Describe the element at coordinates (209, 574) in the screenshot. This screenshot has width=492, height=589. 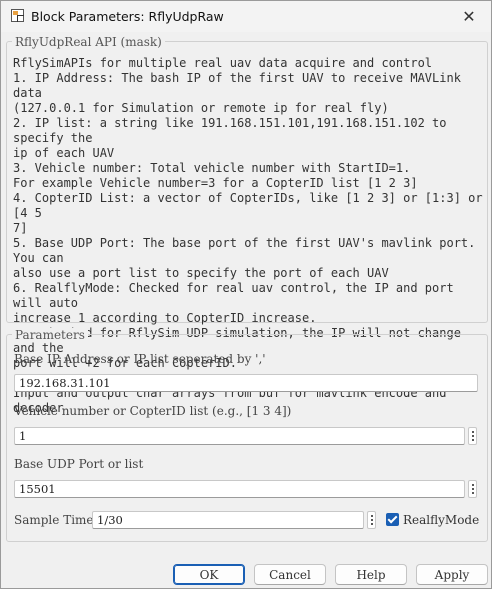
I see `ok-button: OK` at that location.